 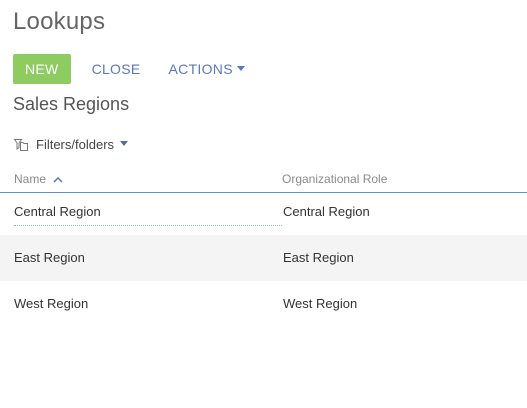 I want to click on cell-name: West Region, so click(x=51, y=303).